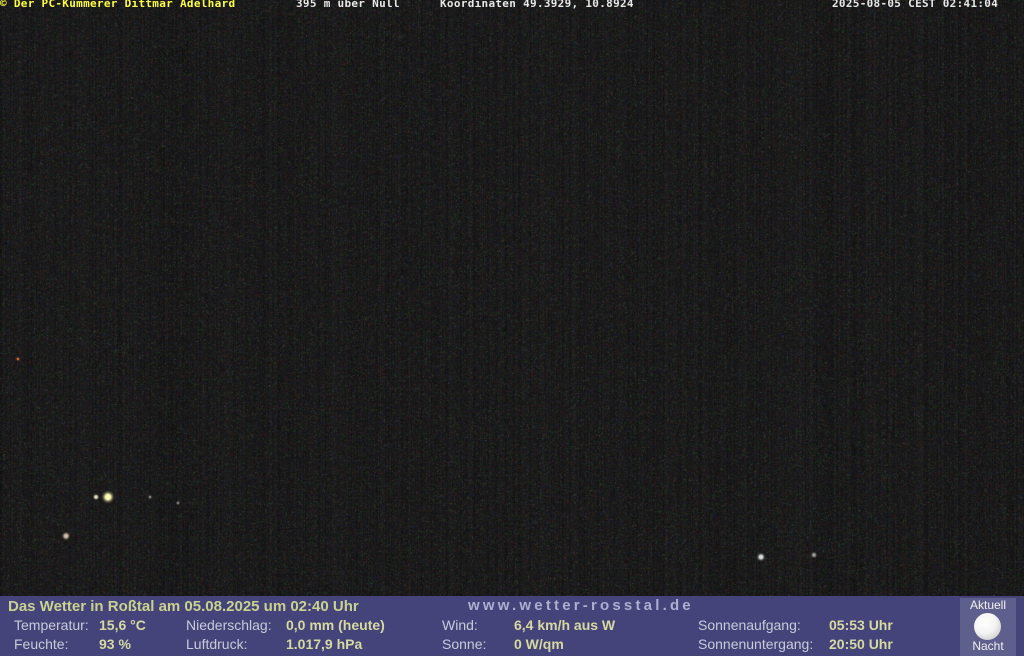 The image size is (1024, 656). Describe the element at coordinates (348, 5) in the screenshot. I see `altitude-text: 395 m über Null` at that location.